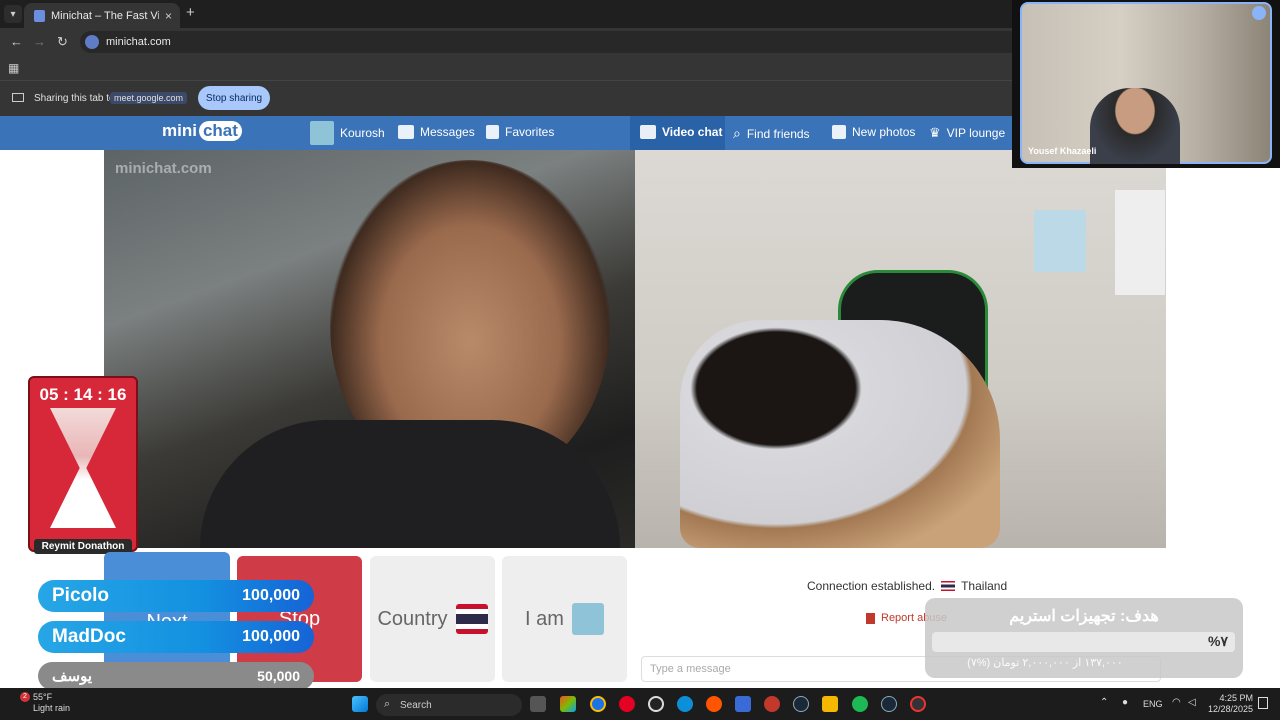 The width and height of the screenshot is (1280, 720). I want to click on nav-find-friends: ⌕ Find friends, so click(771, 133).